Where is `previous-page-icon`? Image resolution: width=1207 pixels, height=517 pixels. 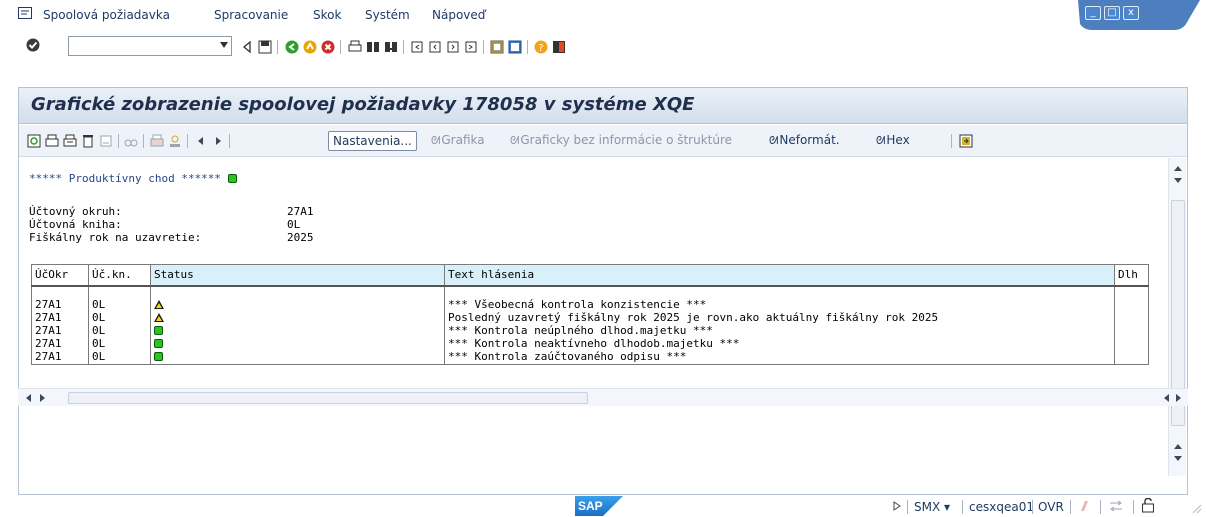 previous-page-icon is located at coordinates (435, 47).